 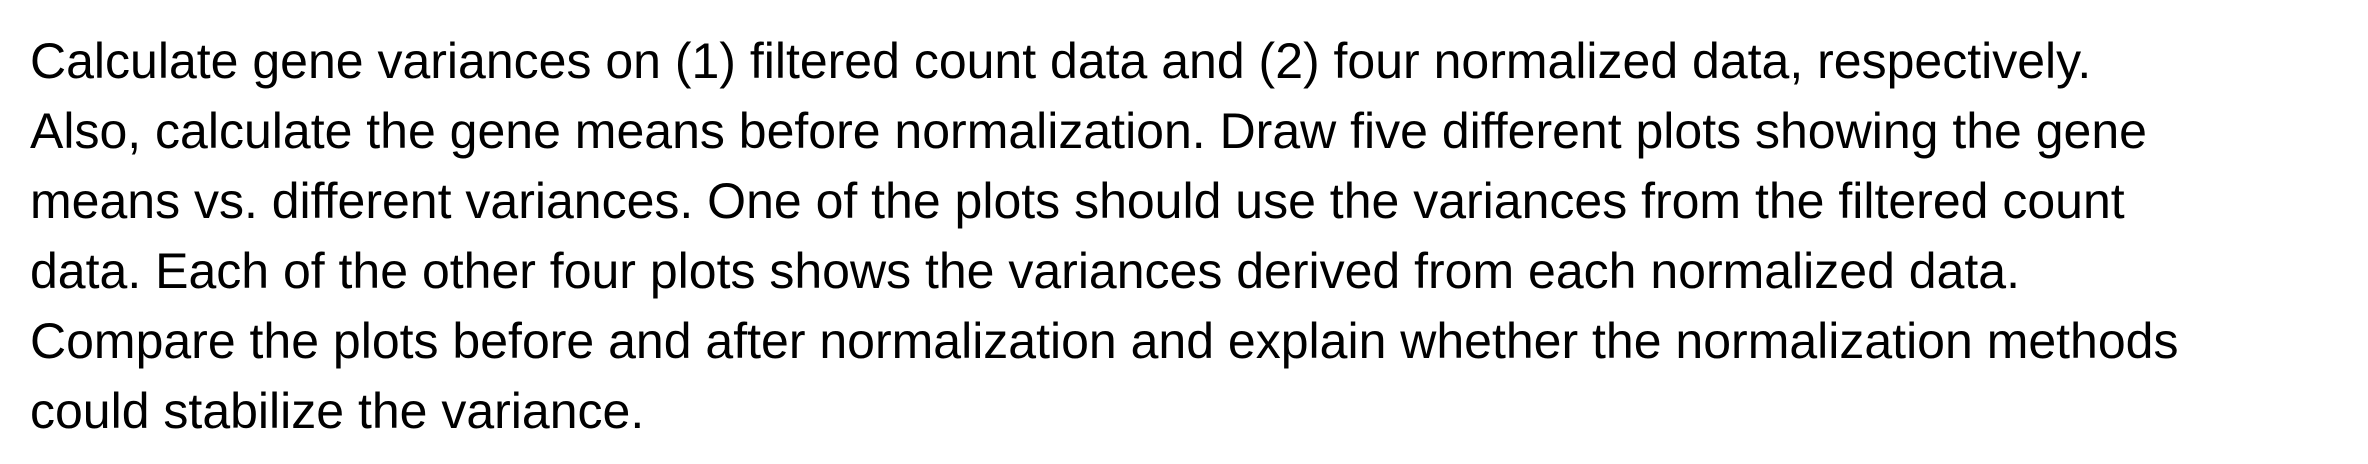 What do you see at coordinates (337, 411) in the screenshot?
I see `paragraph-line-6: could stabilize the variance.` at bounding box center [337, 411].